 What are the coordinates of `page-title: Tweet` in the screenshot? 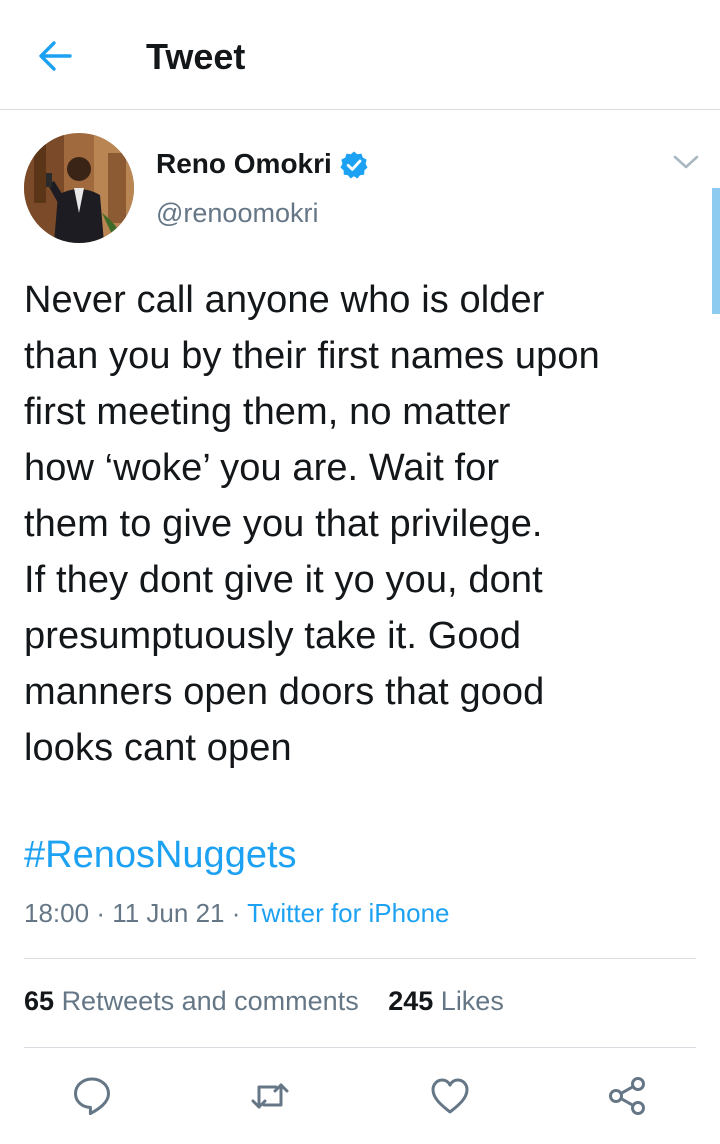 It's located at (196, 56).